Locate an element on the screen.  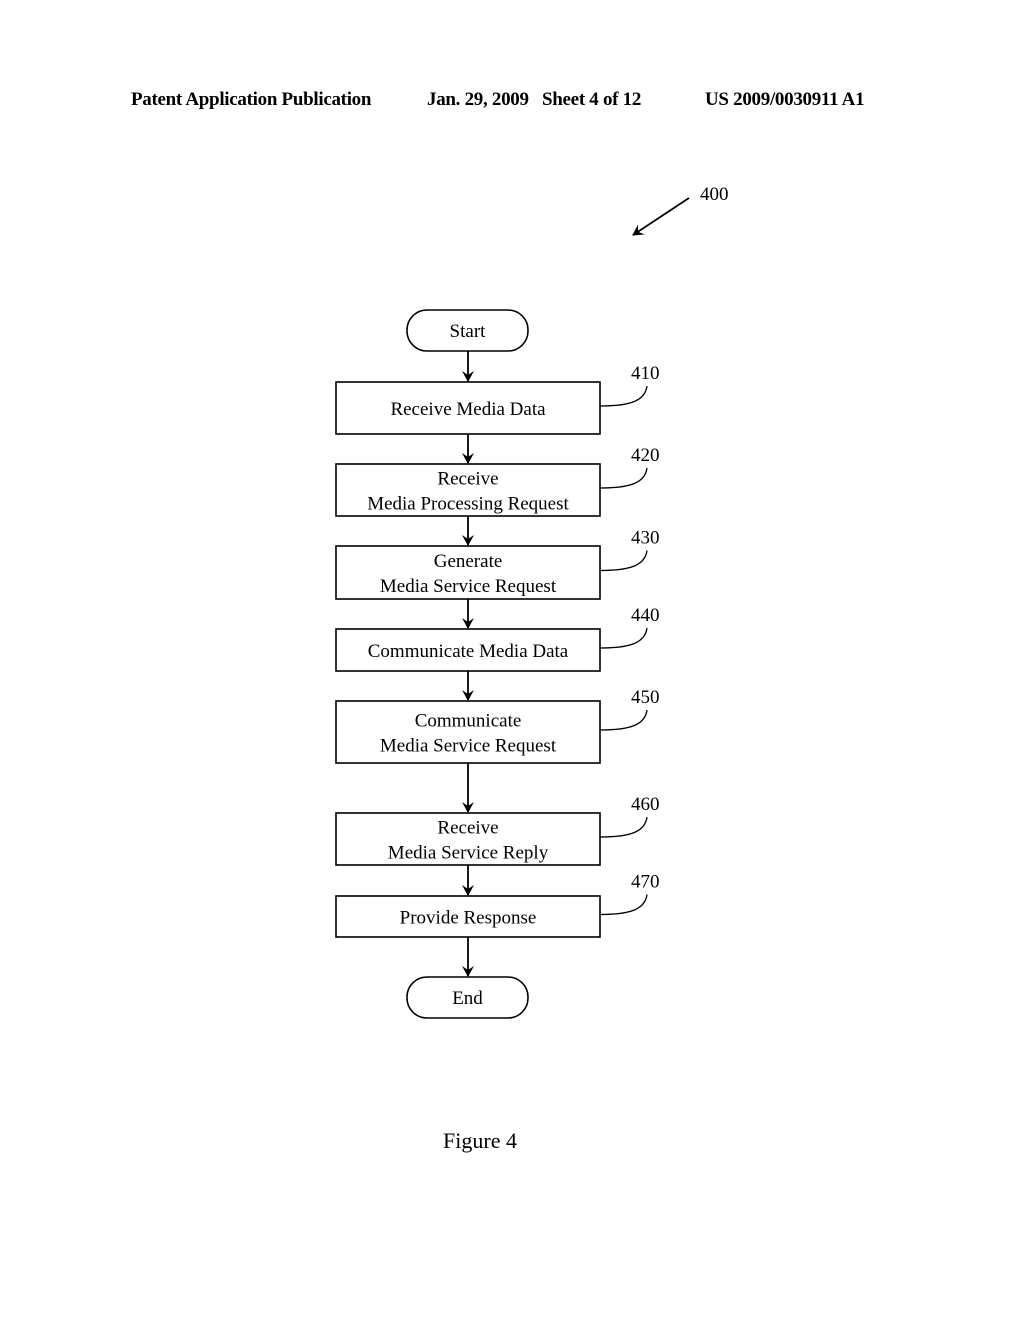
step-450: Communicate Media Service Request 450 is located at coordinates (497, 725).